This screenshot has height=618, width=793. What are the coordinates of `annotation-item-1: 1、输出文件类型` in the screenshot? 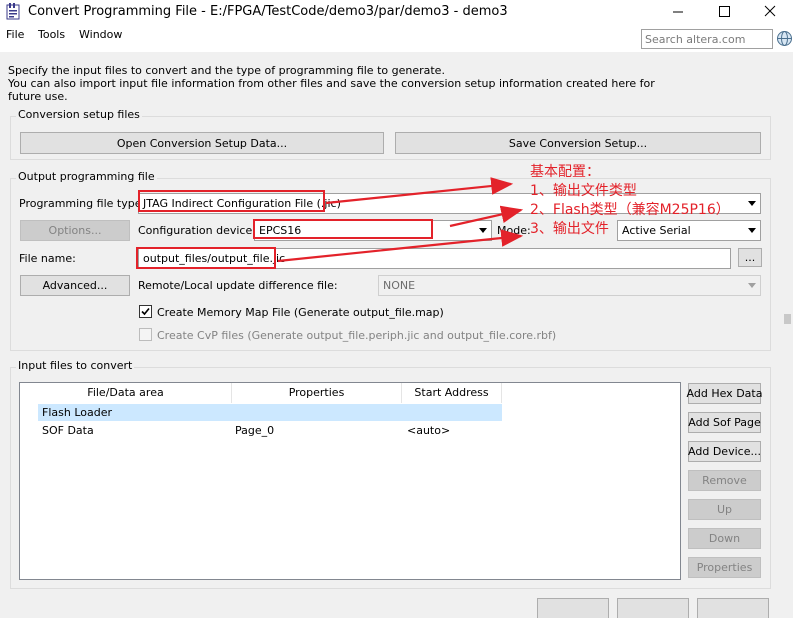 It's located at (583, 191).